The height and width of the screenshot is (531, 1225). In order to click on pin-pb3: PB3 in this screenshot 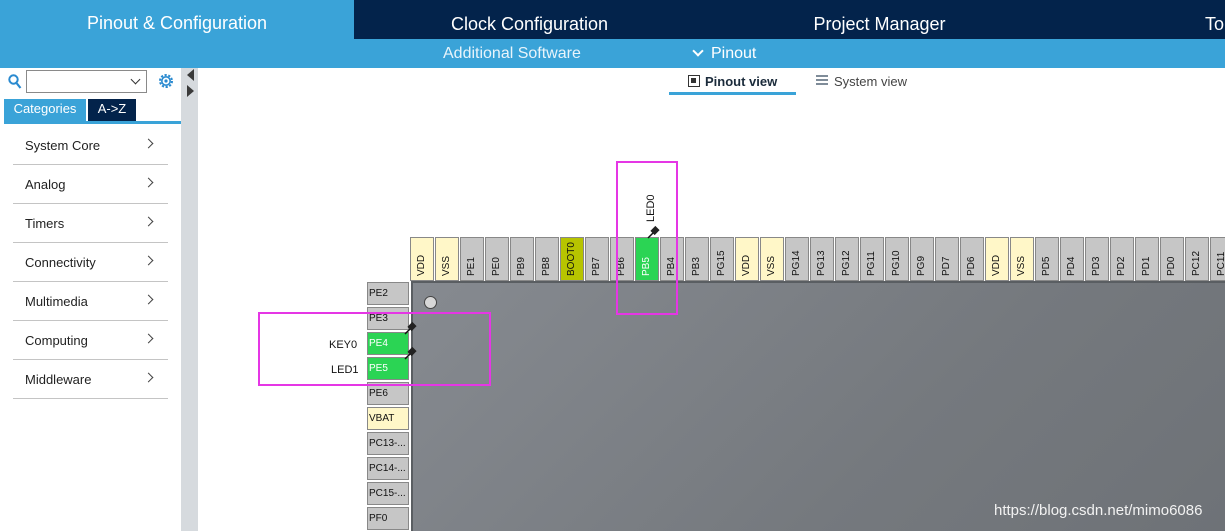, I will do `click(697, 259)`.